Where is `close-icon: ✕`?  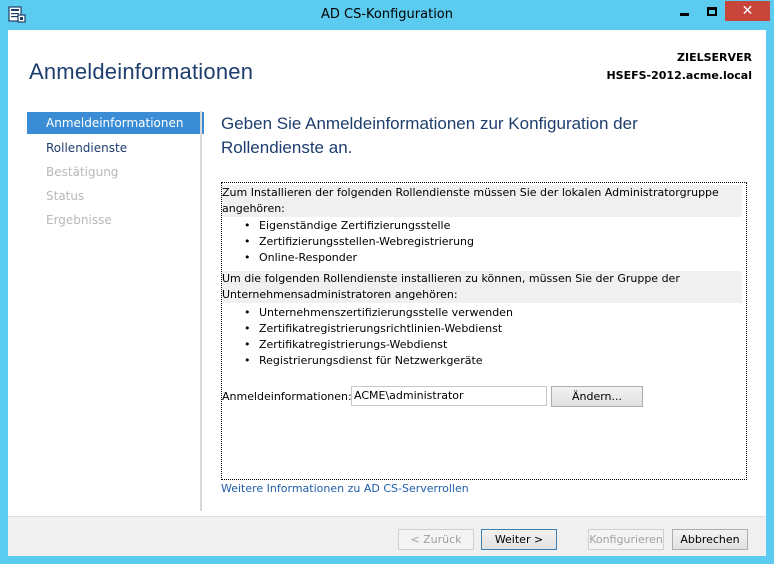 close-icon: ✕ is located at coordinates (747, 11).